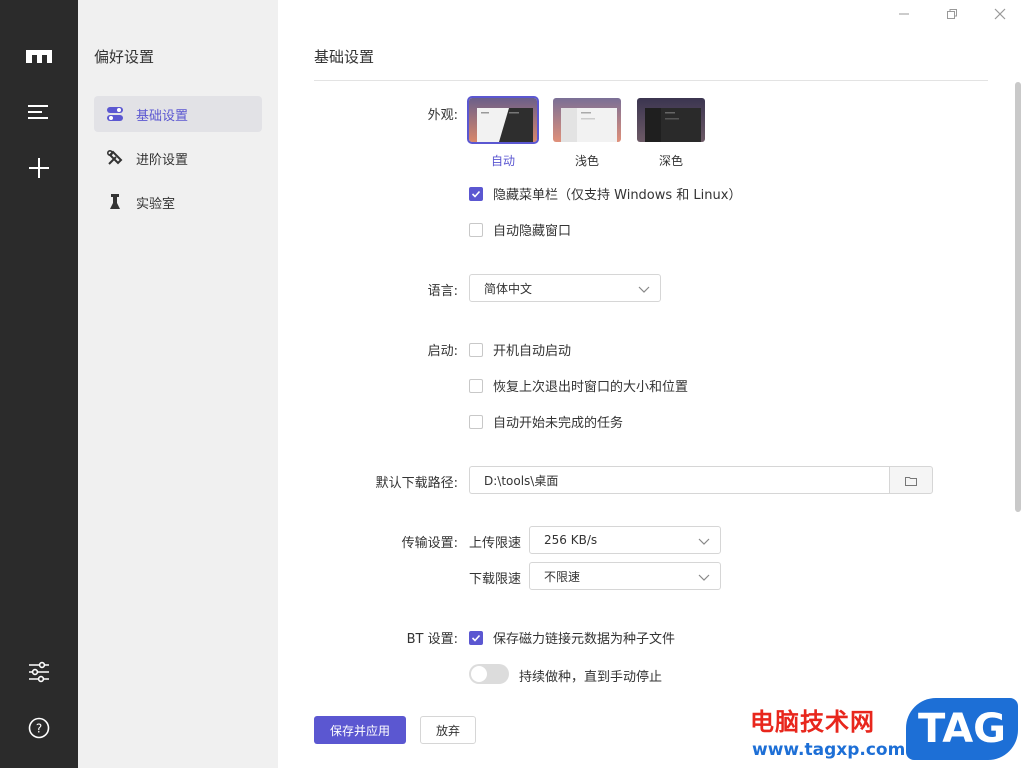 This screenshot has width=1024, height=768. I want to click on theme-dark-label: 深色, so click(671, 160).